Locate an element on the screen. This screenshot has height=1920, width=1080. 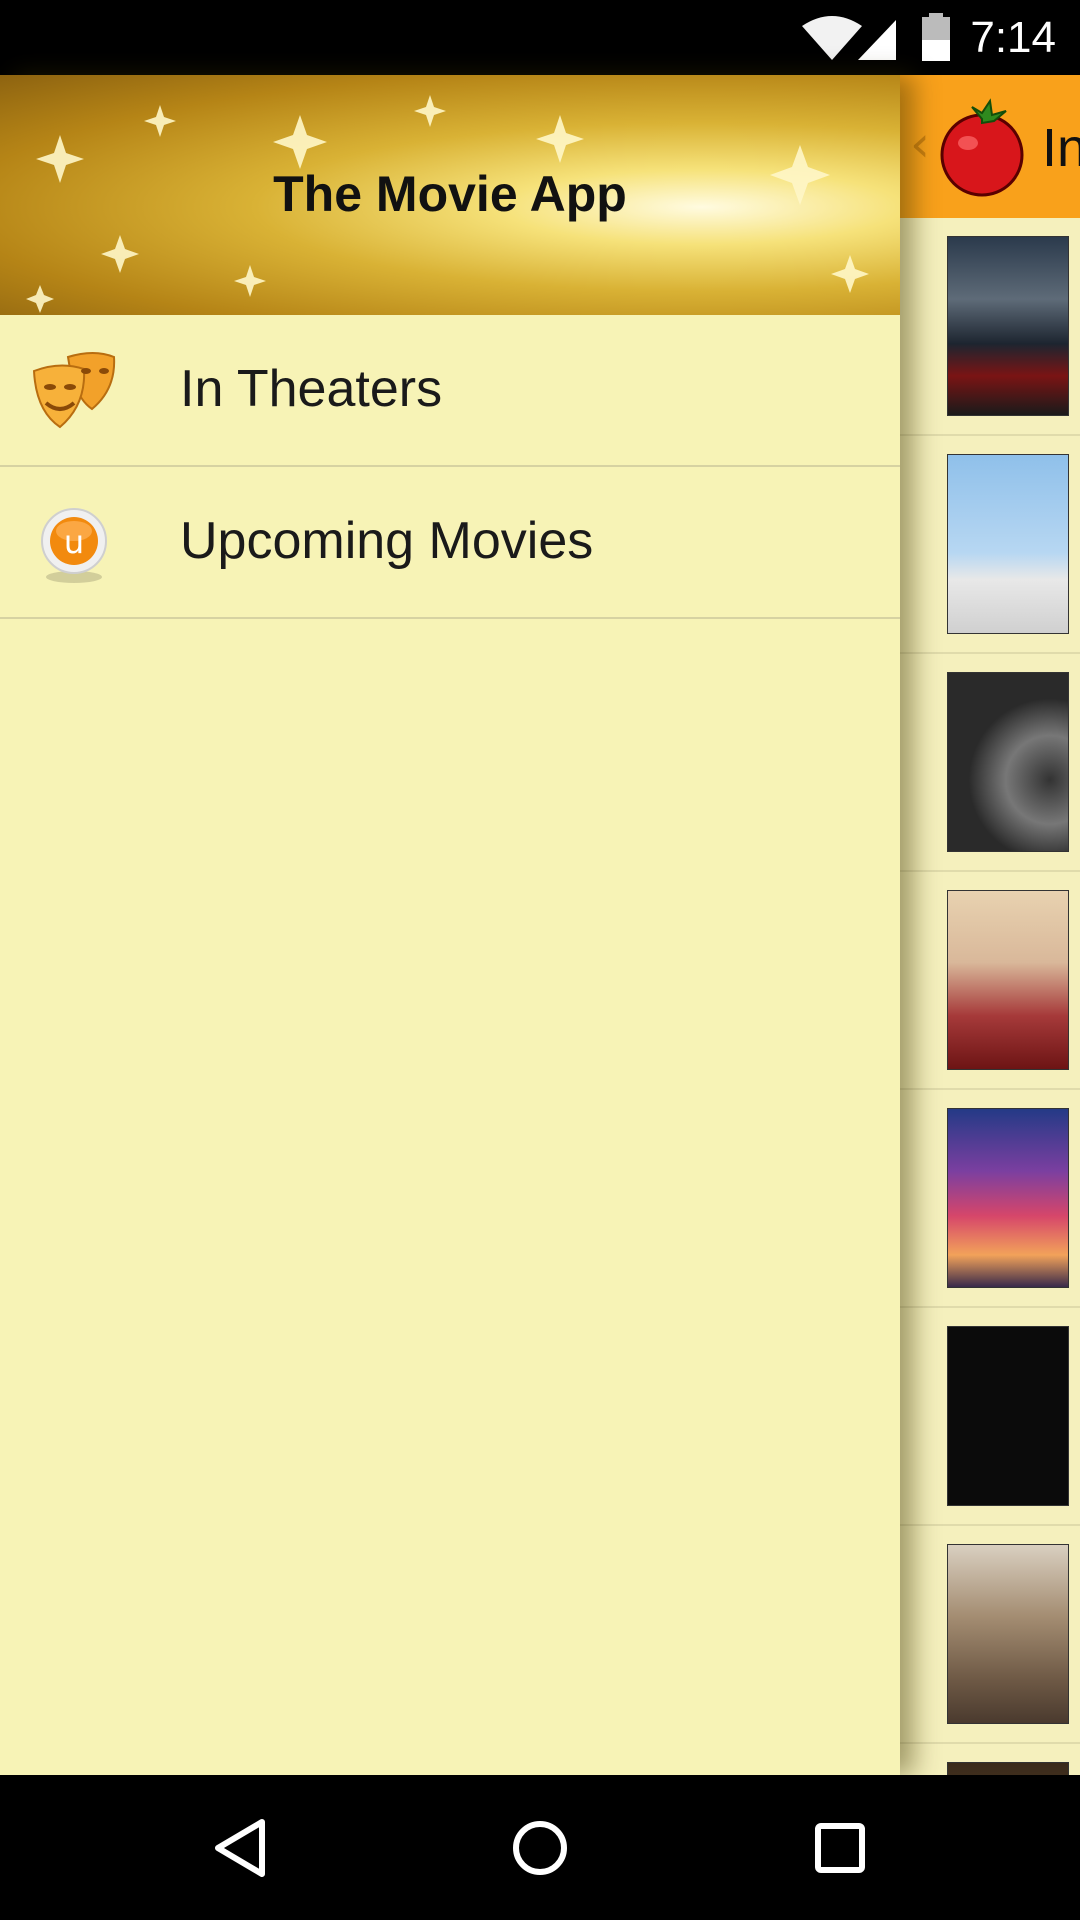
svg-text: u is located at coordinates (74, 542).